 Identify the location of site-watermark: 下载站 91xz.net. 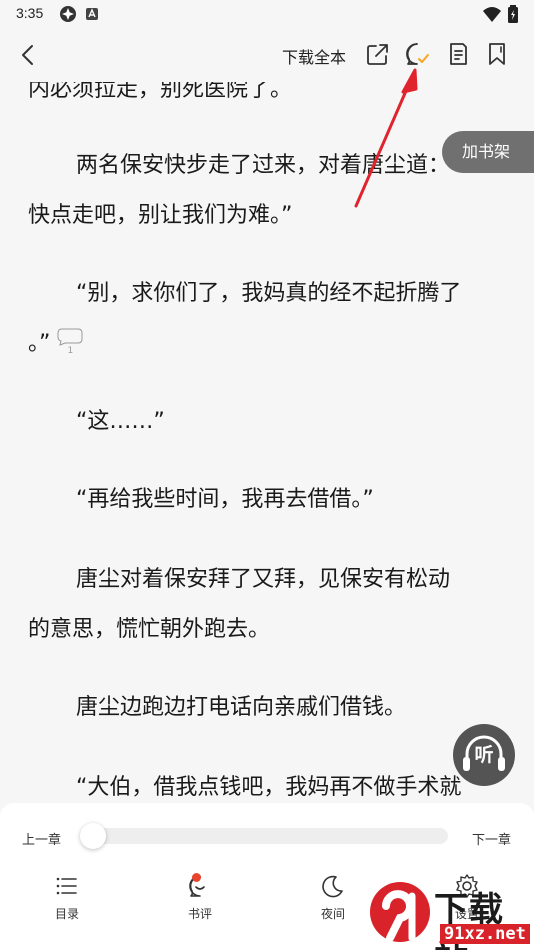
(450, 913).